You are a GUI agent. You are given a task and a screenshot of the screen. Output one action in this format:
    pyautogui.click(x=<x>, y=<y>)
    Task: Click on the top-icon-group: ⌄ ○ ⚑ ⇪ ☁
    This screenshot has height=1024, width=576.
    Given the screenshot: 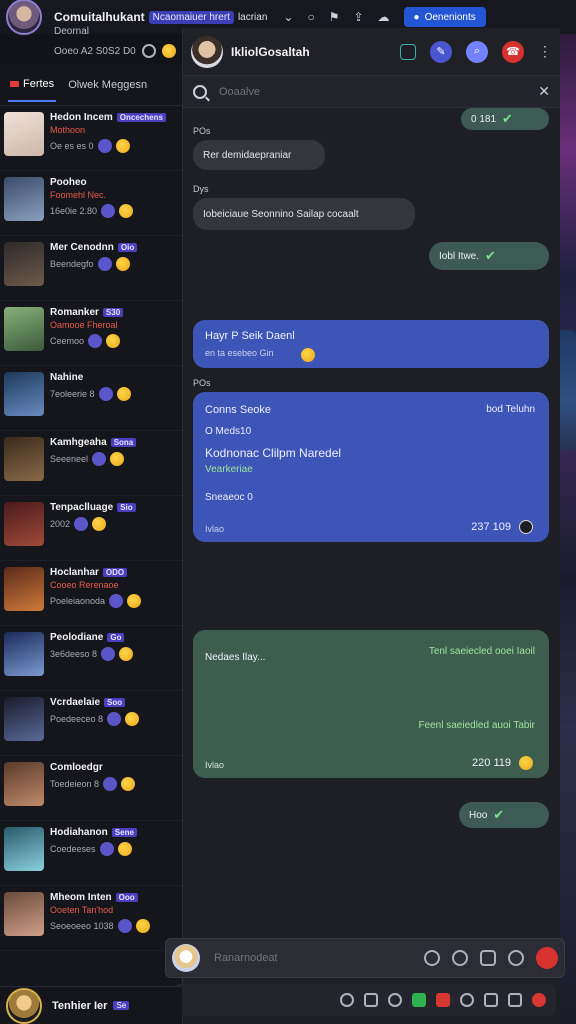 What is the action you would take?
    pyautogui.click(x=336, y=17)
    